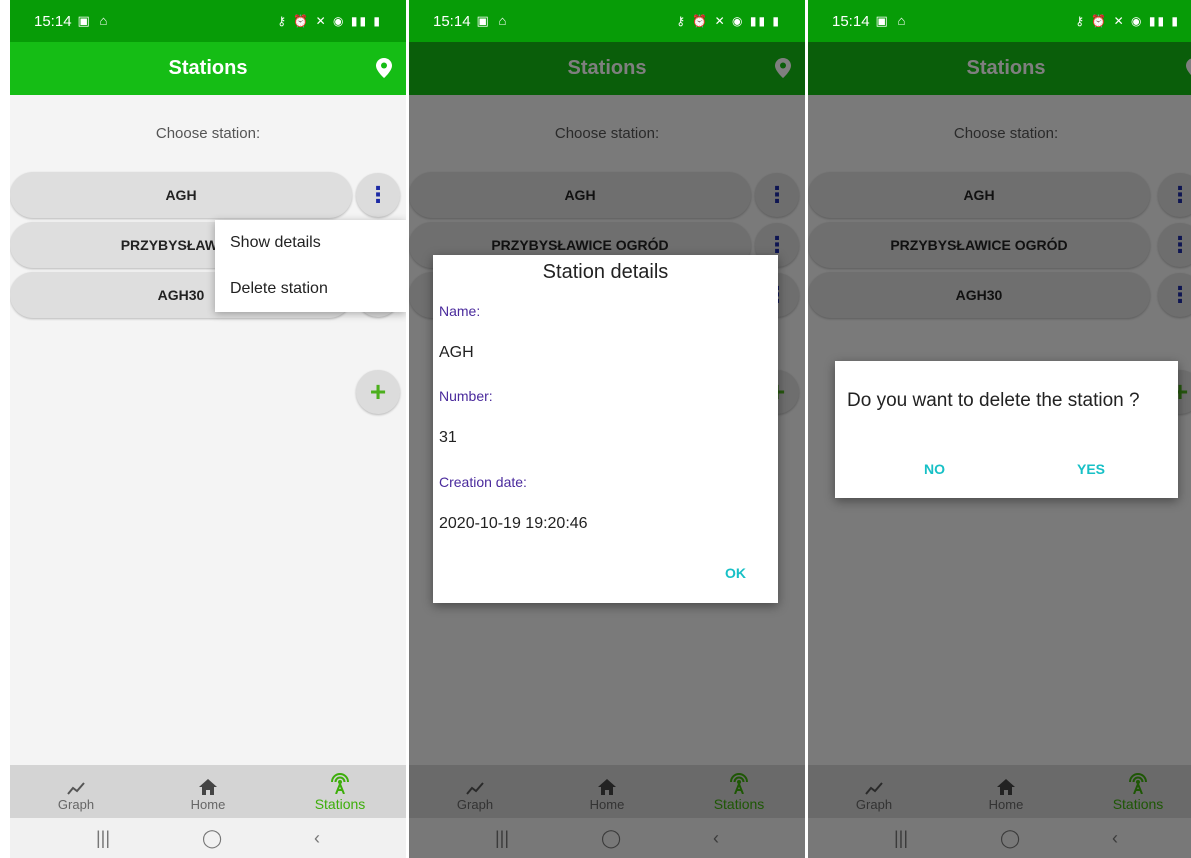 Image resolution: width=1191 pixels, height=858 pixels. What do you see at coordinates (310, 289) in the screenshot?
I see `menu-delete-station: Delete station` at bounding box center [310, 289].